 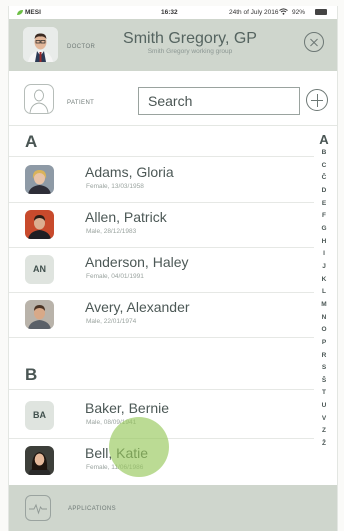 What do you see at coordinates (324, 368) in the screenshot?
I see `index-letter: S` at bounding box center [324, 368].